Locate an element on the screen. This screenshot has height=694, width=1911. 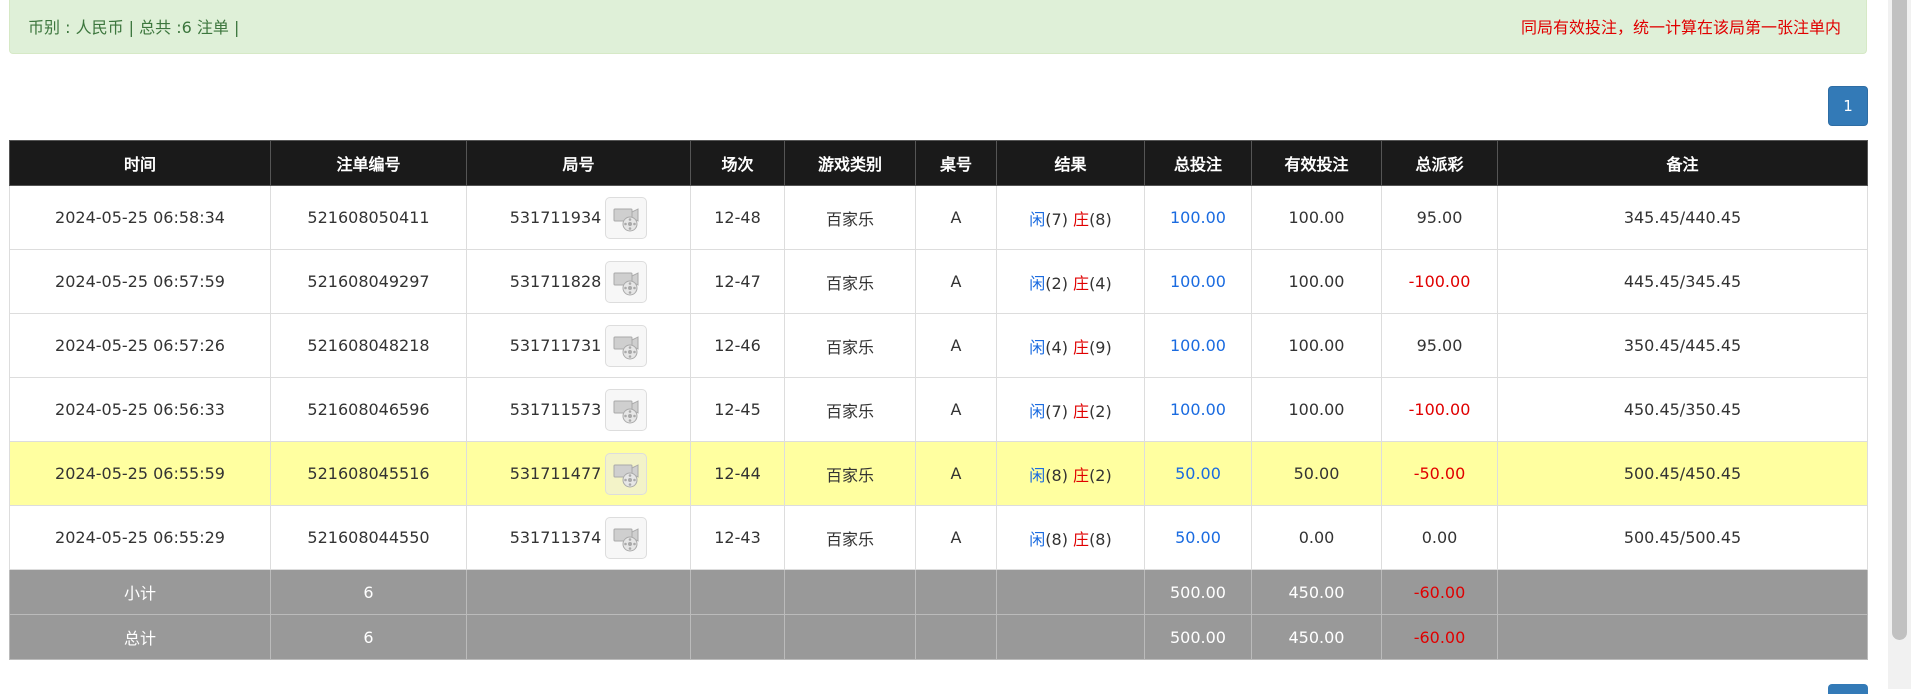
vertical-scrollbar is located at coordinates (1899, 344).